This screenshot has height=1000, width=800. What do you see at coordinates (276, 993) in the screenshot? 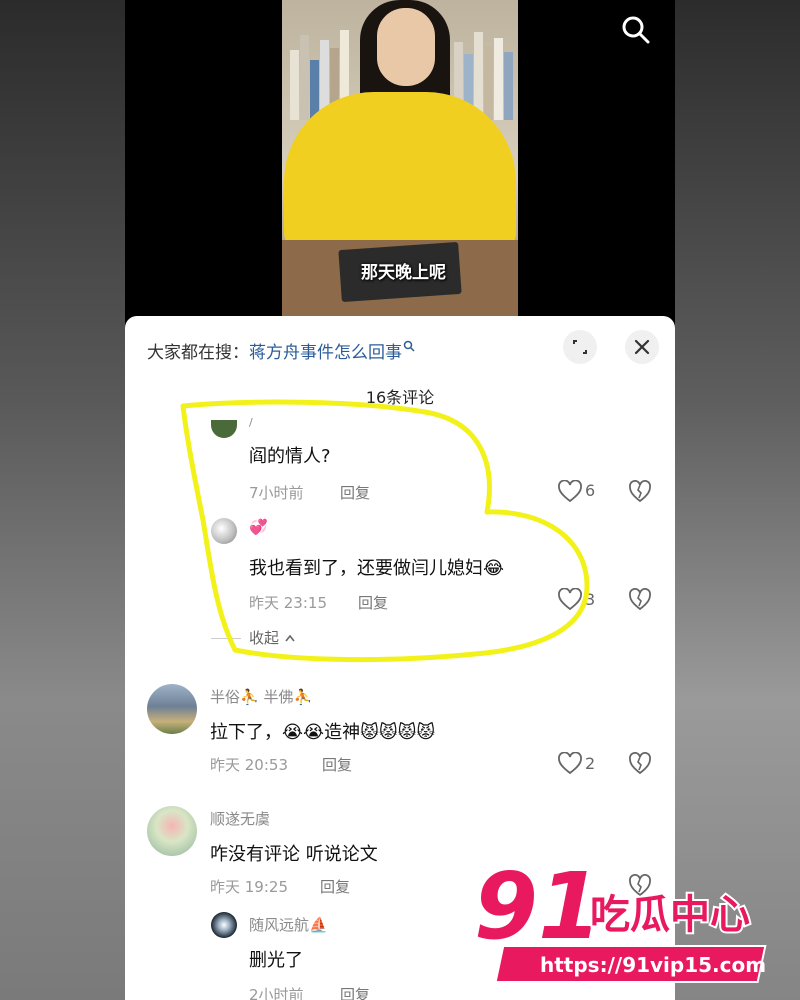
I see `comment-time: 2小时前` at bounding box center [276, 993].